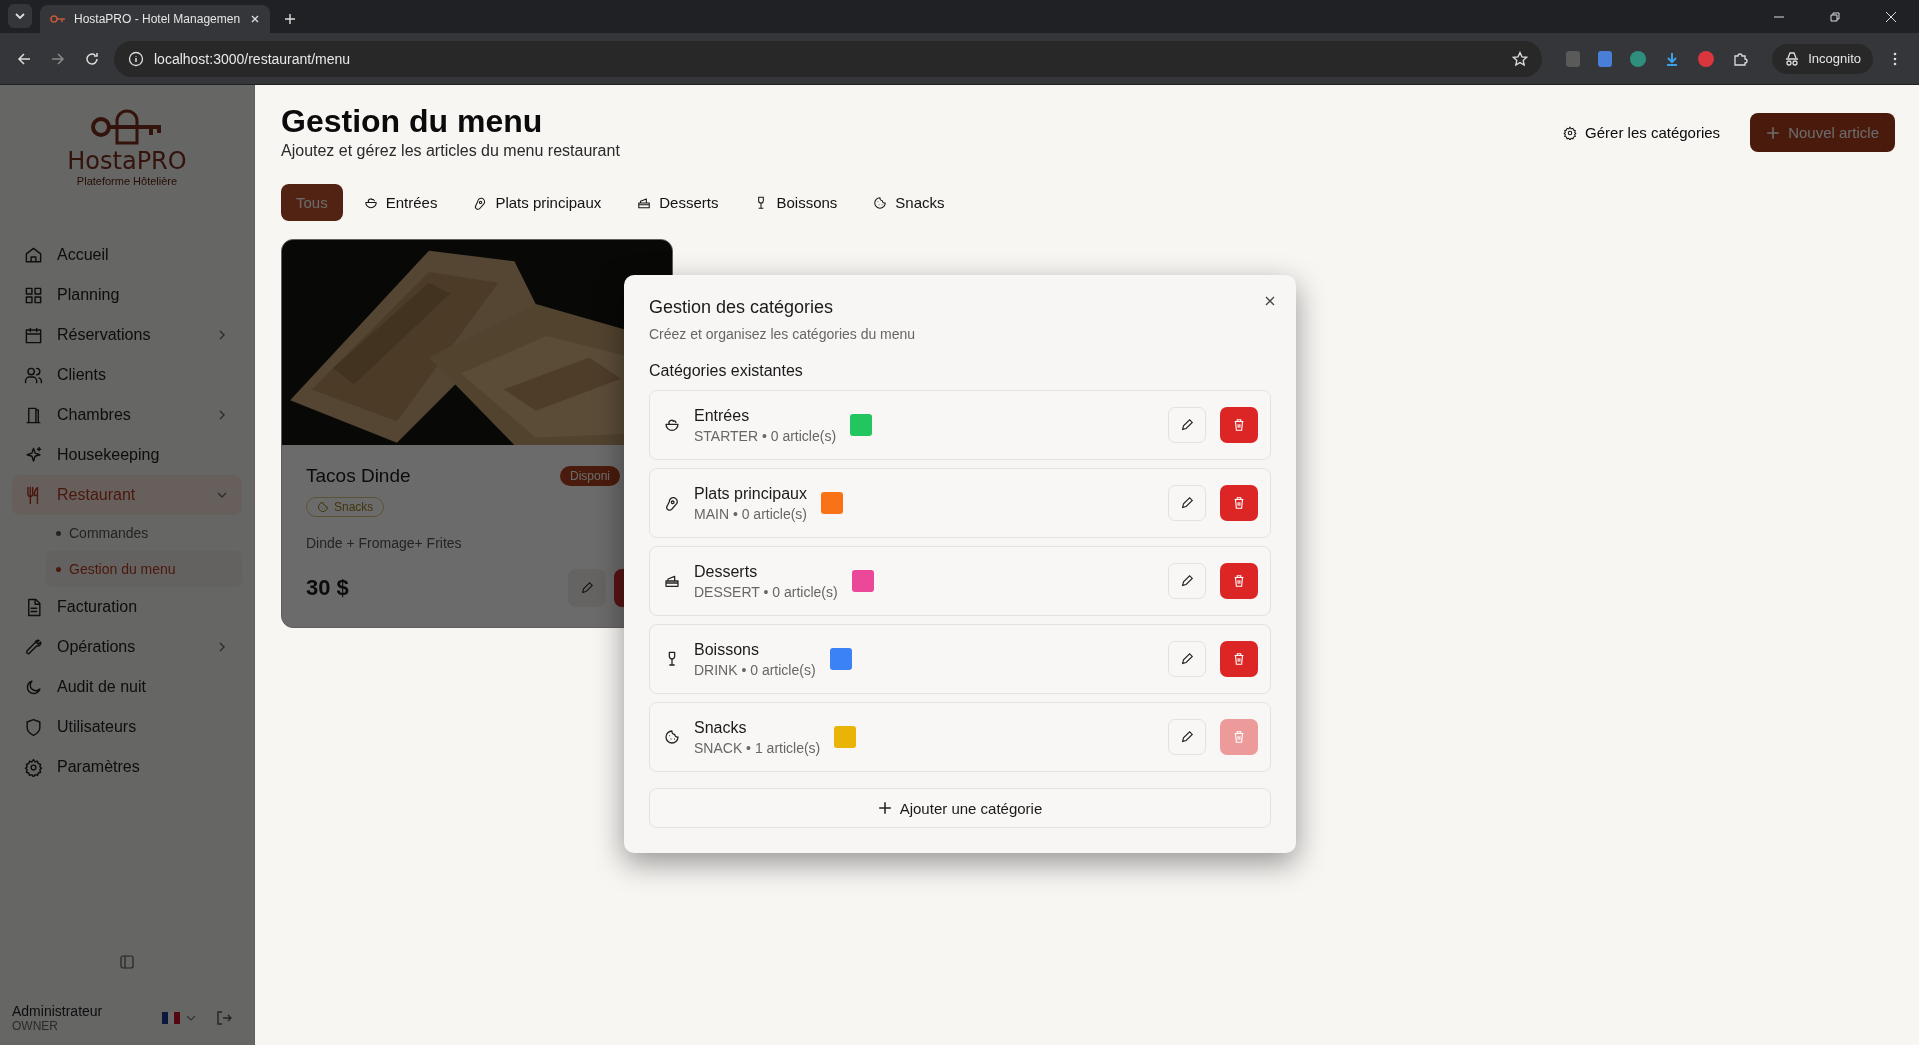  Describe the element at coordinates (127, 455) in the screenshot. I see `sidebar-item: Housekeeping` at that location.